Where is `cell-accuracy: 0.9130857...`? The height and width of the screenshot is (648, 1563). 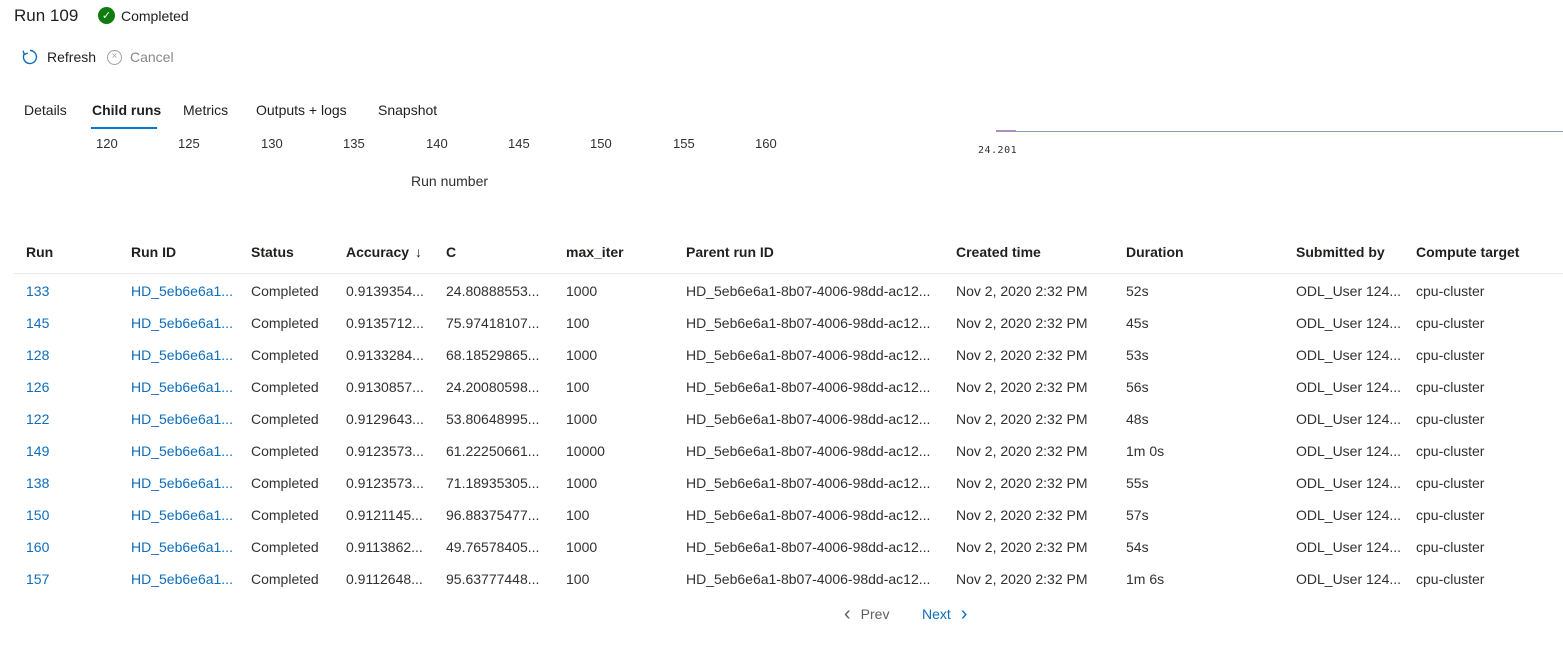 cell-accuracy: 0.9130857... is located at coordinates (385, 387).